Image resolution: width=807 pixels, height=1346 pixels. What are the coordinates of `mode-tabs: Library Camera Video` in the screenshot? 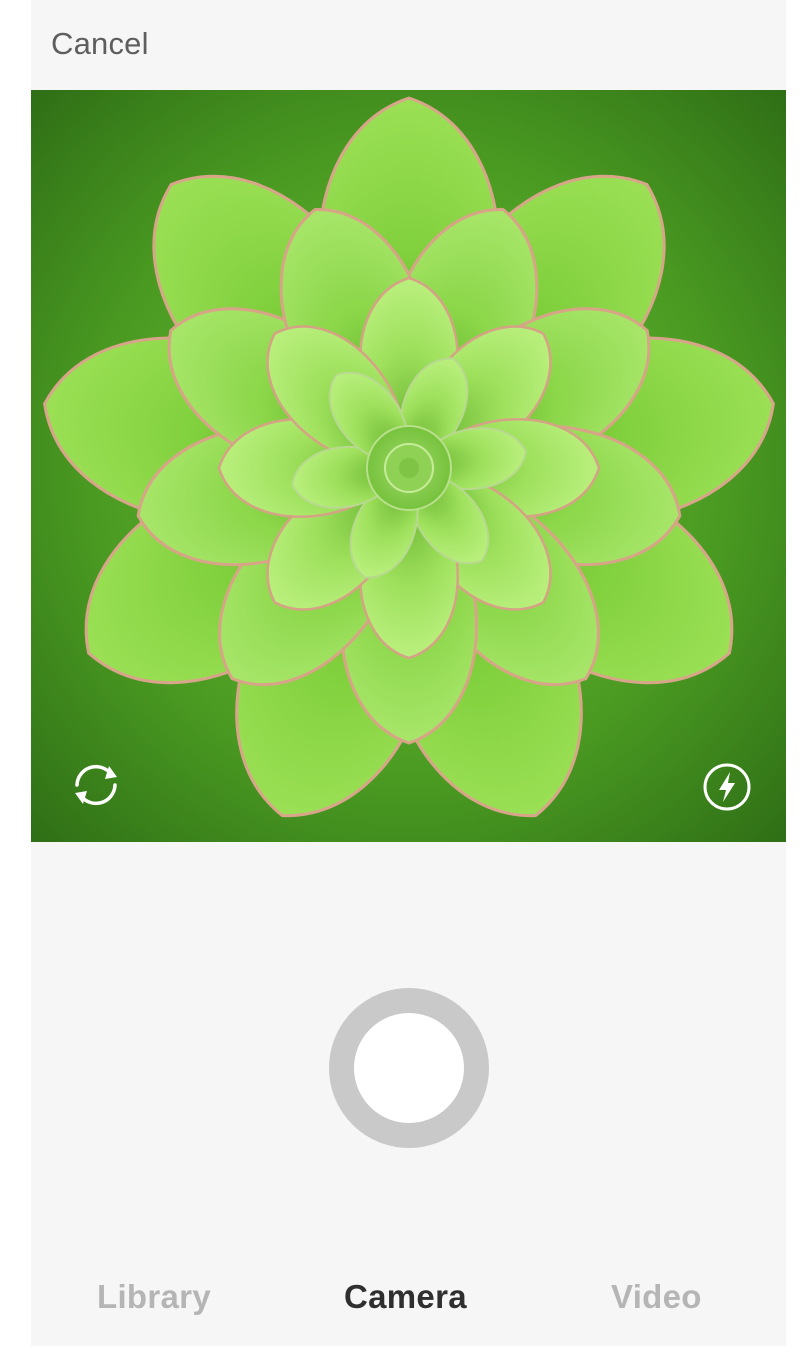 It's located at (408, 1298).